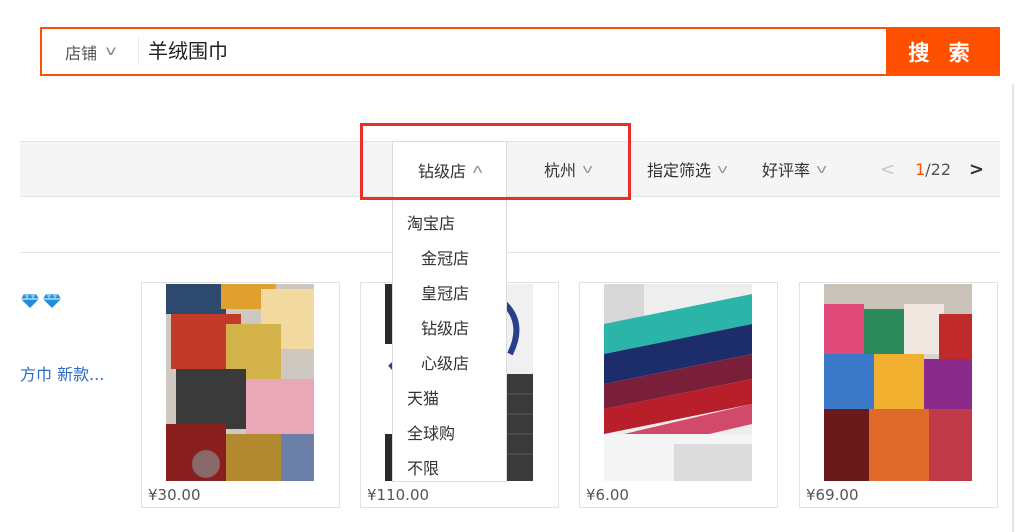 This screenshot has width=1016, height=532. I want to click on product-card: ¥6.00, so click(678, 395).